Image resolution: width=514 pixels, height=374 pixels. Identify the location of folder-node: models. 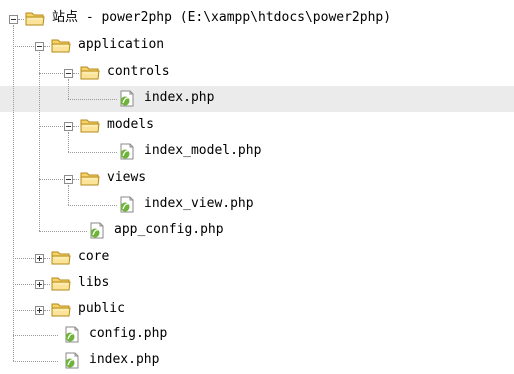
(257, 126).